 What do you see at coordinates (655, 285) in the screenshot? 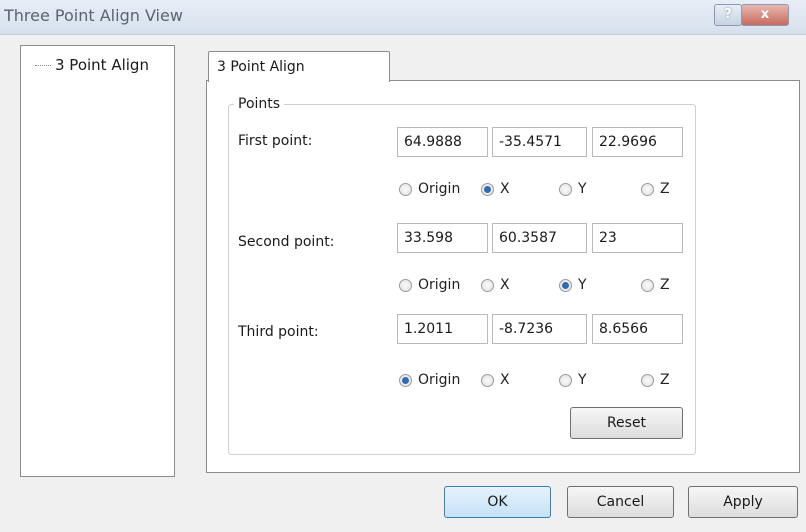
I see `second-point-z-radio: Z` at bounding box center [655, 285].